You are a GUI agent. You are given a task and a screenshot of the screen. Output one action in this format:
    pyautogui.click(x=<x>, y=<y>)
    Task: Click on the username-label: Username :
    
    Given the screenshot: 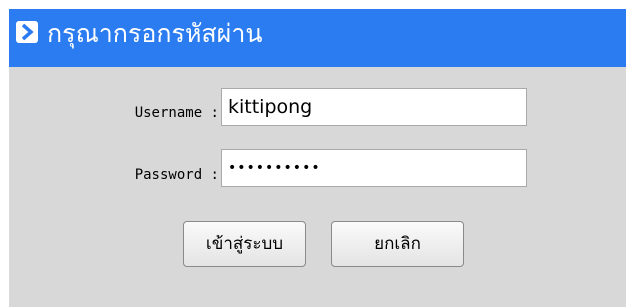 What is the action you would take?
    pyautogui.click(x=176, y=113)
    